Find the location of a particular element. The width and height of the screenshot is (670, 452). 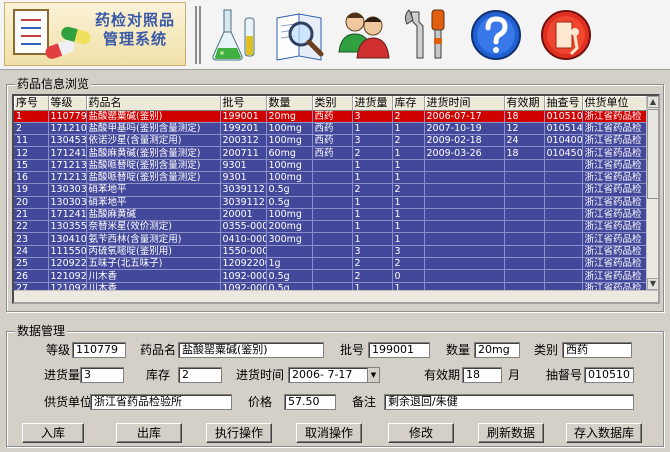

dropdown-arrow-icon: ▼ is located at coordinates (373, 375).